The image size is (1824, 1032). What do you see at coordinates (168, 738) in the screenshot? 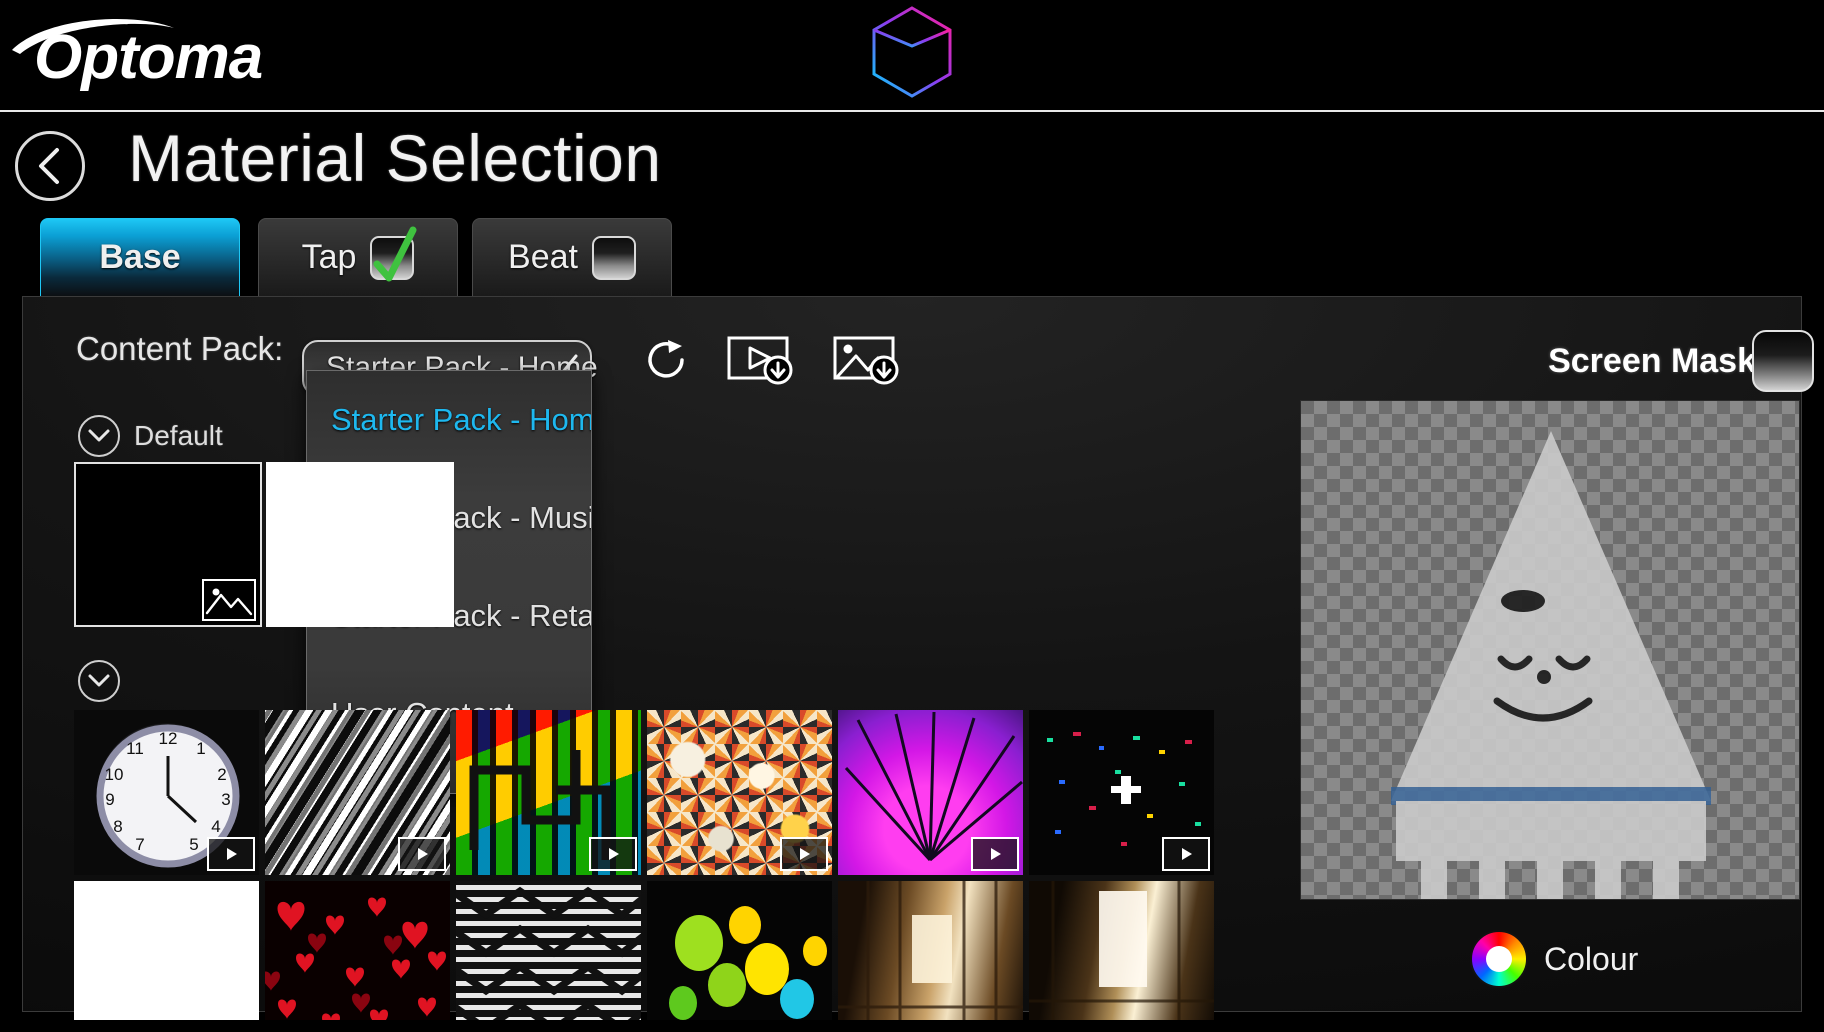
I see `svg-text: 12` at bounding box center [168, 738].